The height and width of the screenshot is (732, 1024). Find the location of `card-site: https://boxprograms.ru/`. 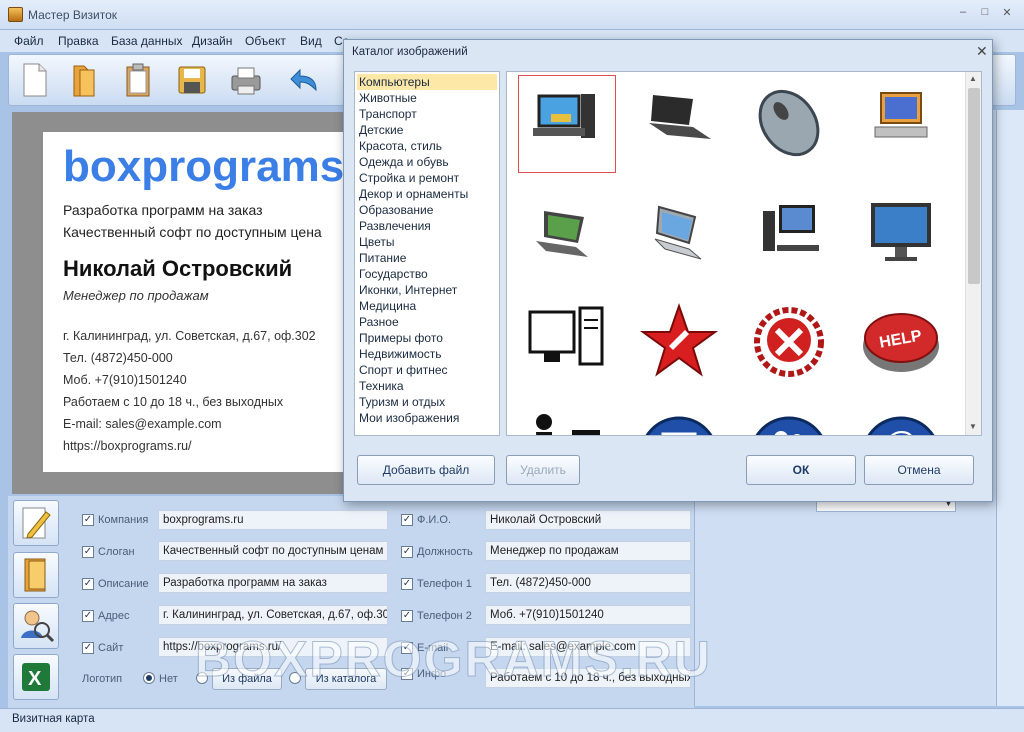

card-site: https://boxprograms.ru/ is located at coordinates (127, 446).